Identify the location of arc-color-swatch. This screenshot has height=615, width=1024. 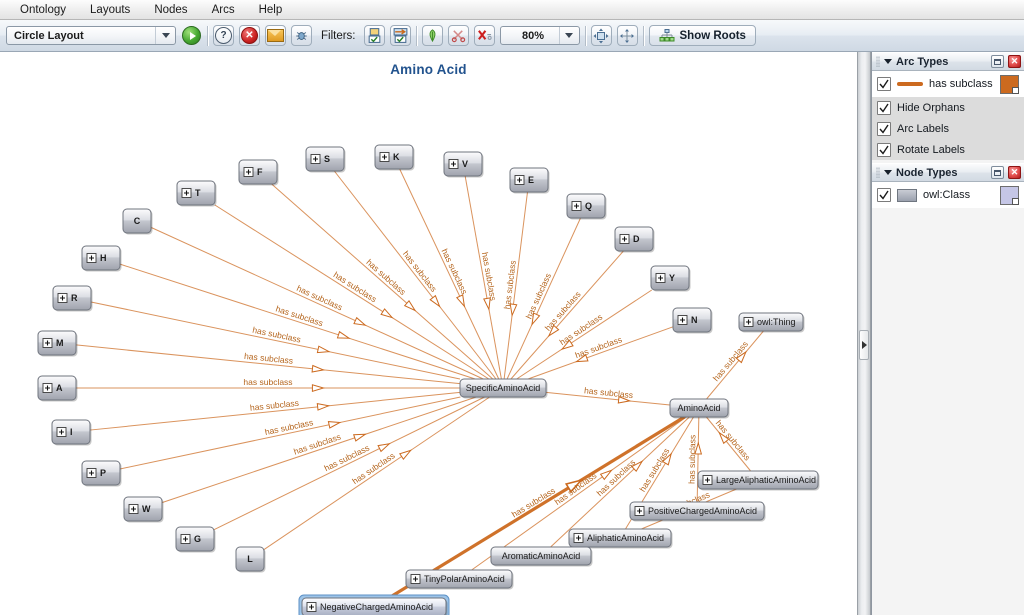
(1009, 84).